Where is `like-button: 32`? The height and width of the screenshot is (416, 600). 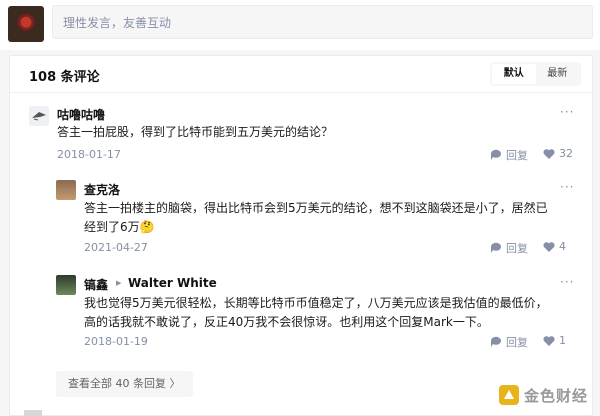 like-button: 32 is located at coordinates (558, 153).